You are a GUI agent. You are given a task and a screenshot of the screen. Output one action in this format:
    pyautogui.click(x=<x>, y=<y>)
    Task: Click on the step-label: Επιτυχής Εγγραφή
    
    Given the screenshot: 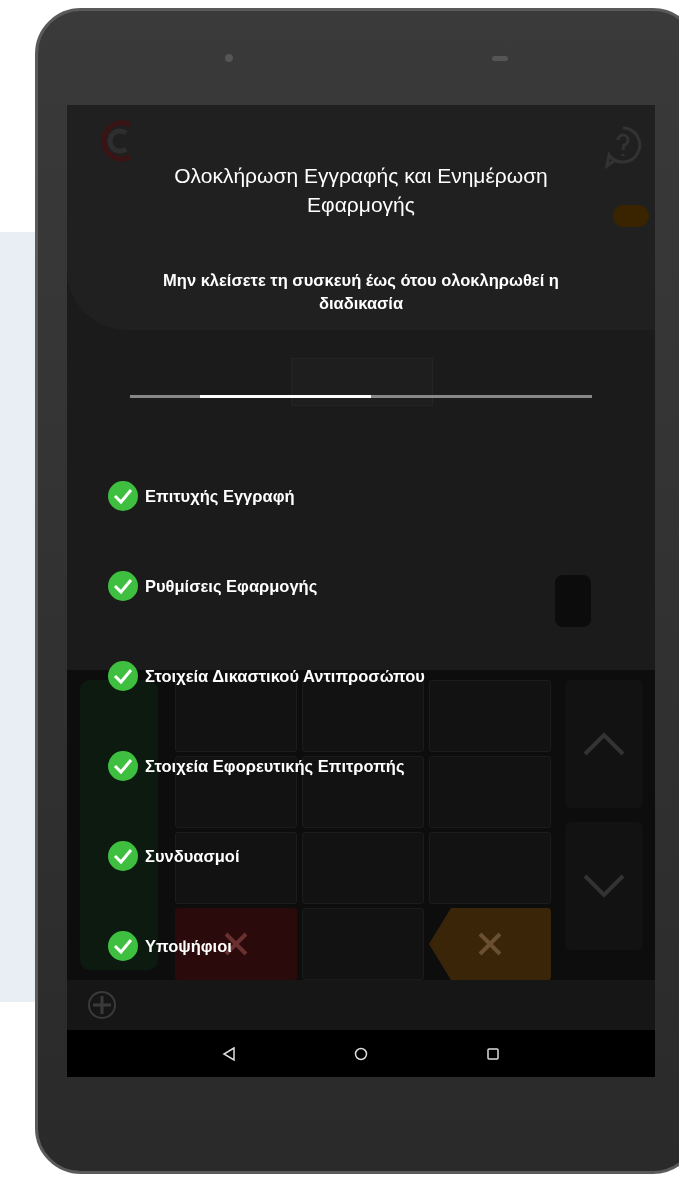 What is the action you would take?
    pyautogui.click(x=220, y=496)
    